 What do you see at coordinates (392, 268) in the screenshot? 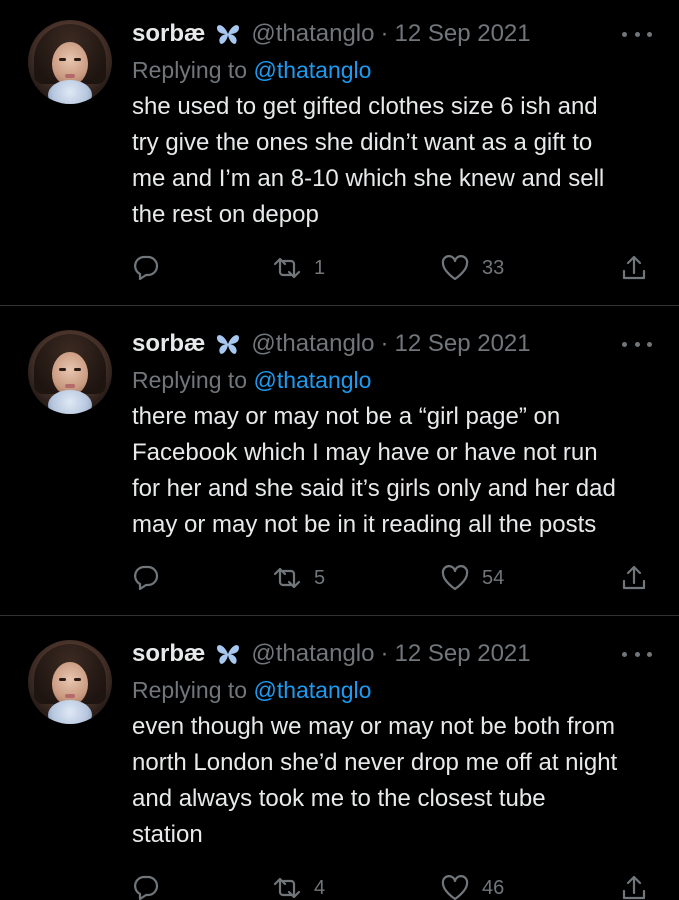
I see `action-bar: 1 33` at bounding box center [392, 268].